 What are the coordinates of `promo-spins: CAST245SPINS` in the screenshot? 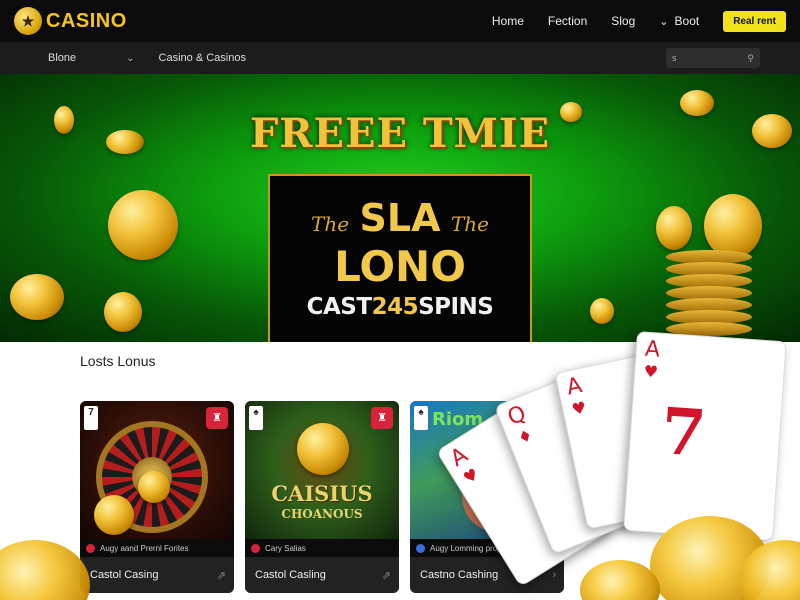 It's located at (400, 307).